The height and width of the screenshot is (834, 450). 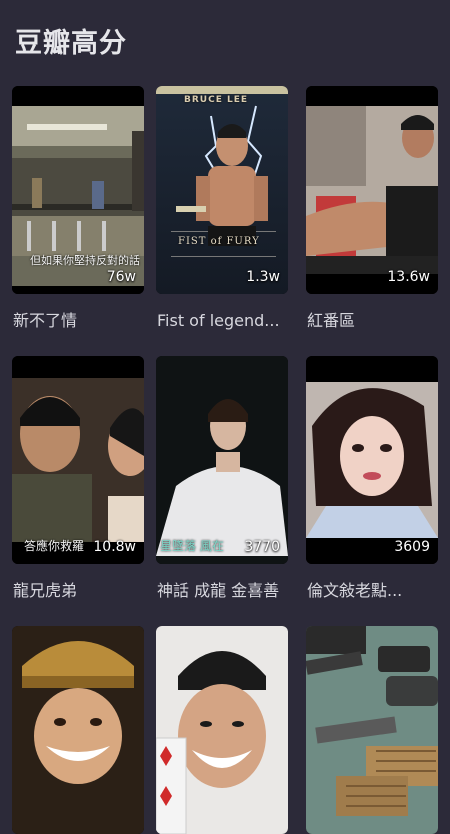 What do you see at coordinates (223, 591) in the screenshot?
I see `movie-title: 神話 成龍 金喜善` at bounding box center [223, 591].